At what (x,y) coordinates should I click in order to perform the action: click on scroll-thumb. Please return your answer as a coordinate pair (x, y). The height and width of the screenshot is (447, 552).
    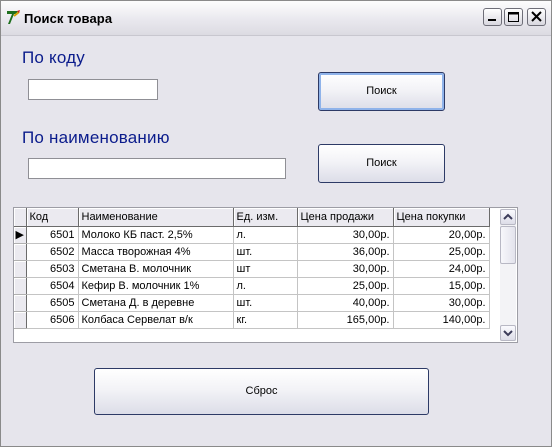
    Looking at the image, I should click on (508, 245).